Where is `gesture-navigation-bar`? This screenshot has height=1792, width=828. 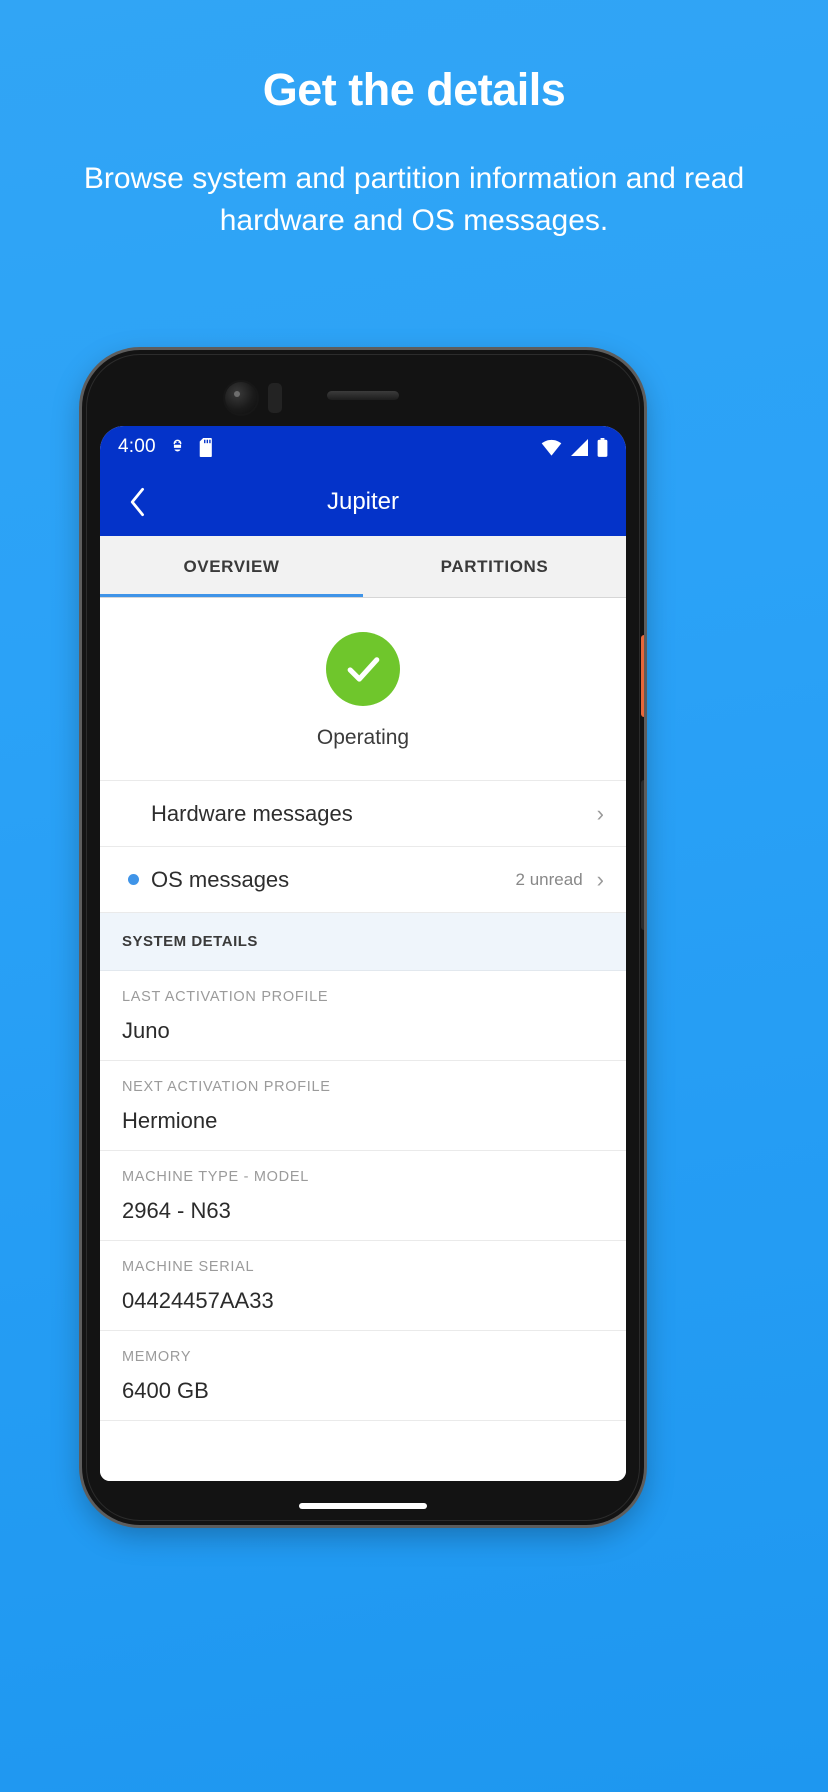
gesture-navigation-bar is located at coordinates (363, 1506).